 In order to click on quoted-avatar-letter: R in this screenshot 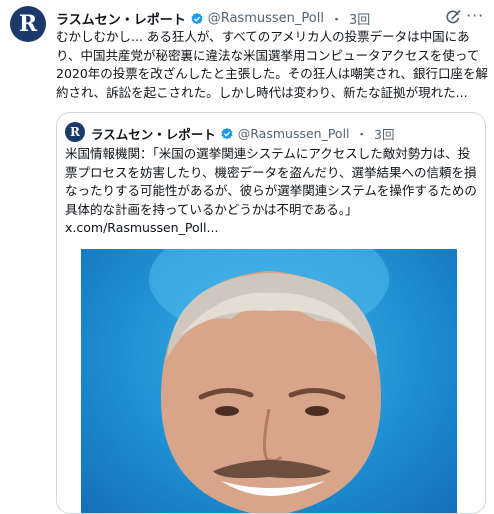, I will do `click(75, 132)`.